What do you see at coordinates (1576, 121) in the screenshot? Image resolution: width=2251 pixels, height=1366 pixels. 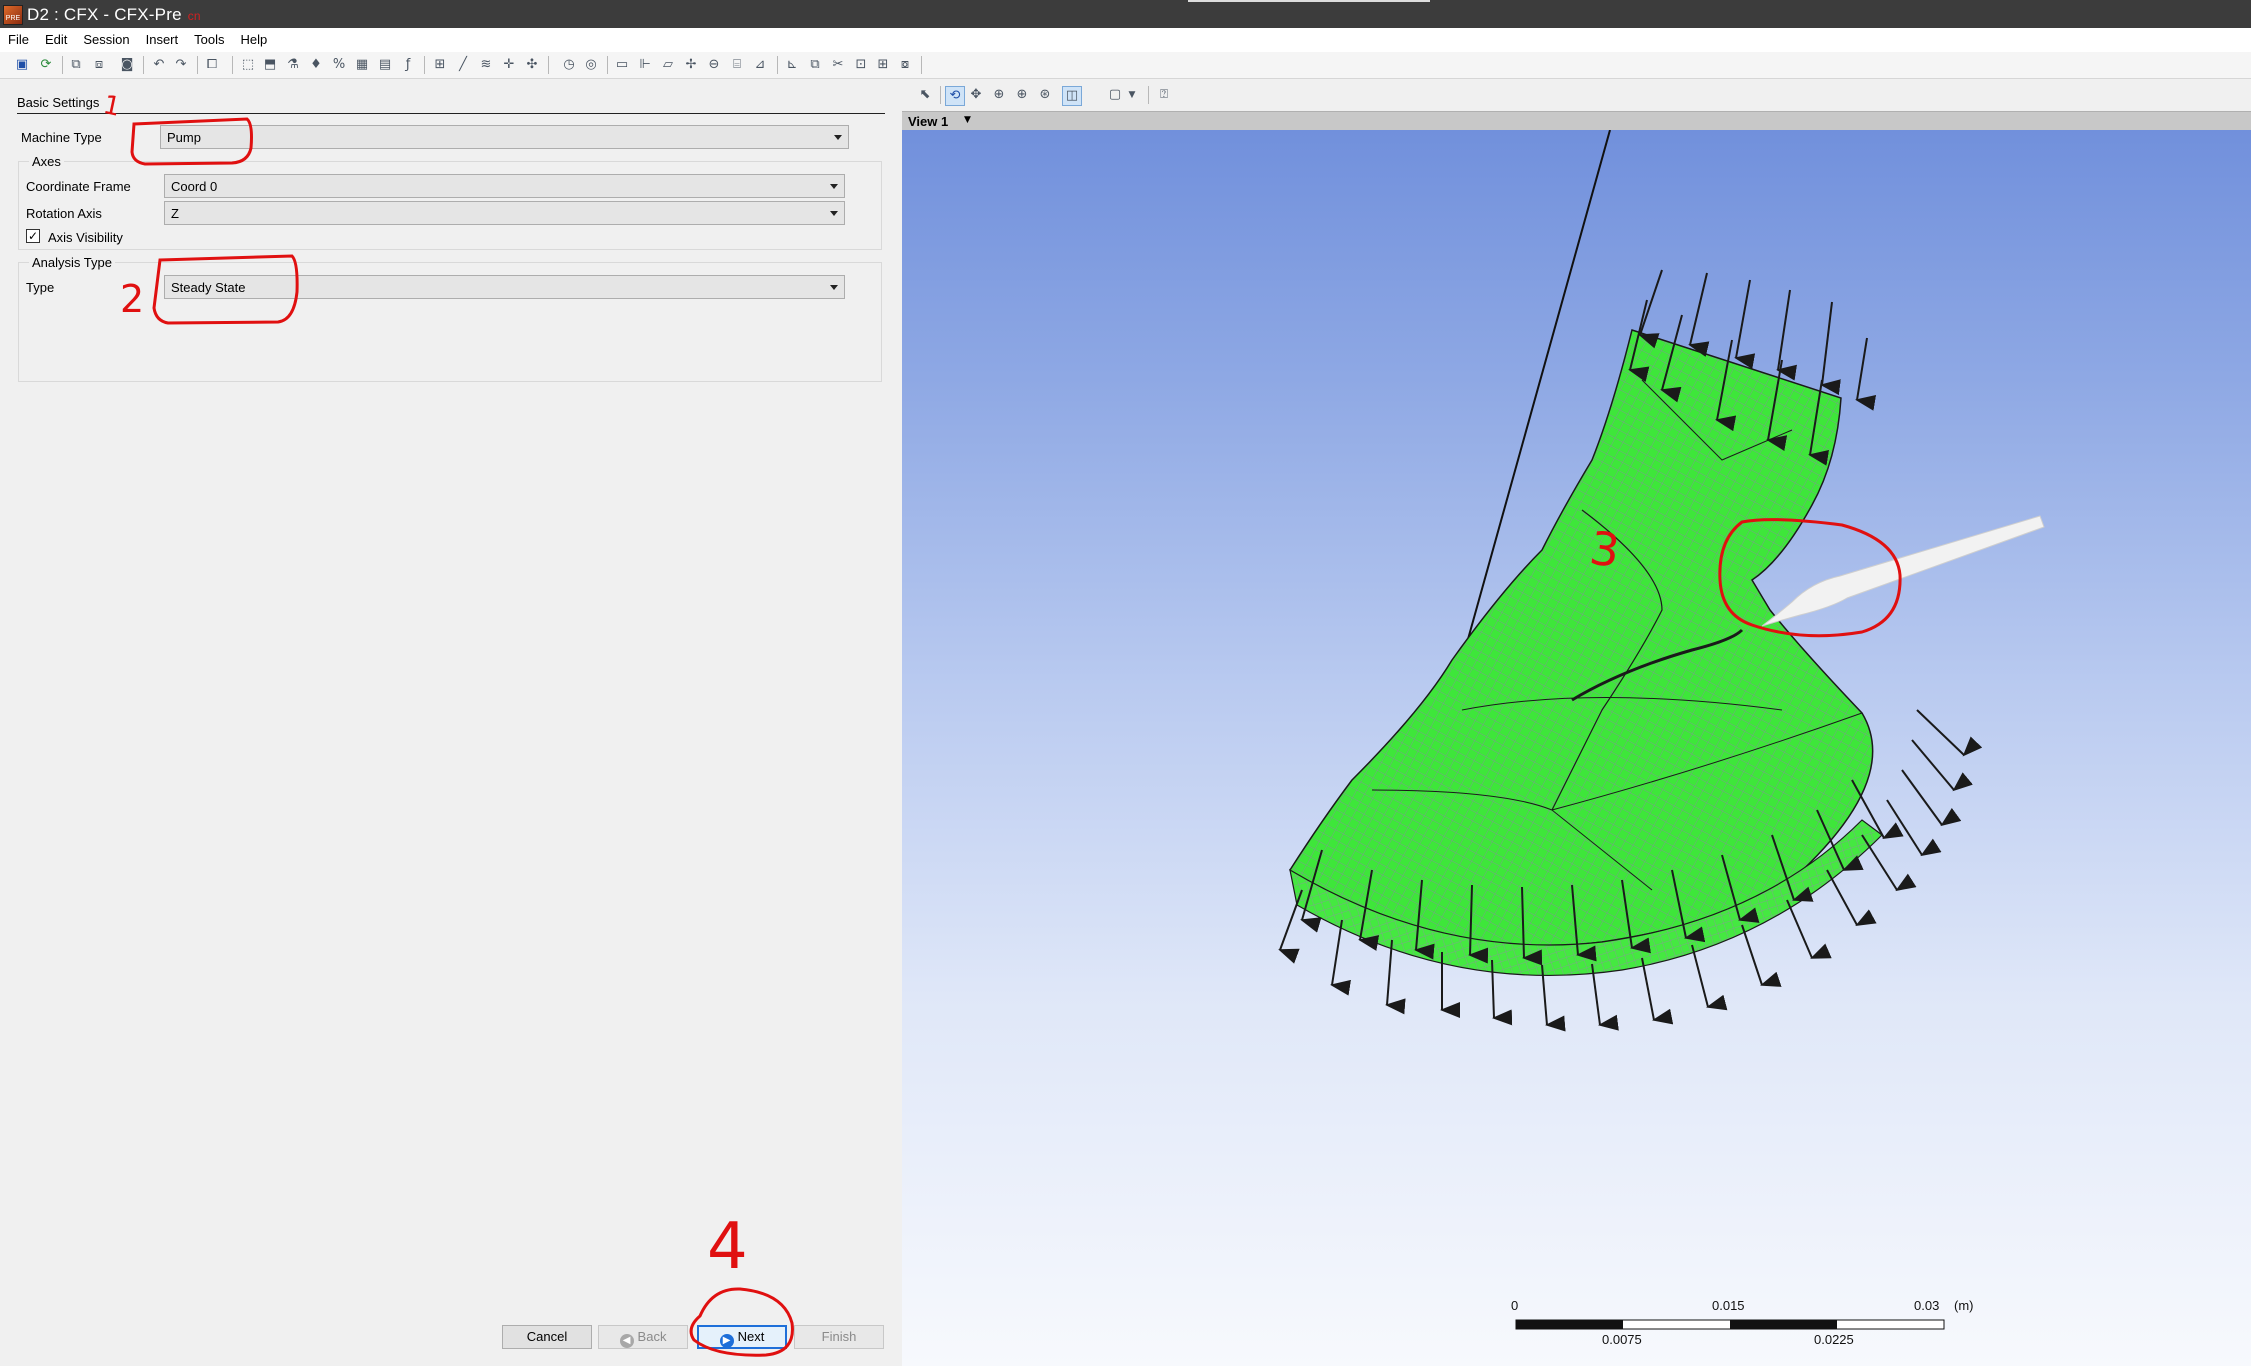 I see `view-selector-bar: View 1 ▼` at bounding box center [1576, 121].